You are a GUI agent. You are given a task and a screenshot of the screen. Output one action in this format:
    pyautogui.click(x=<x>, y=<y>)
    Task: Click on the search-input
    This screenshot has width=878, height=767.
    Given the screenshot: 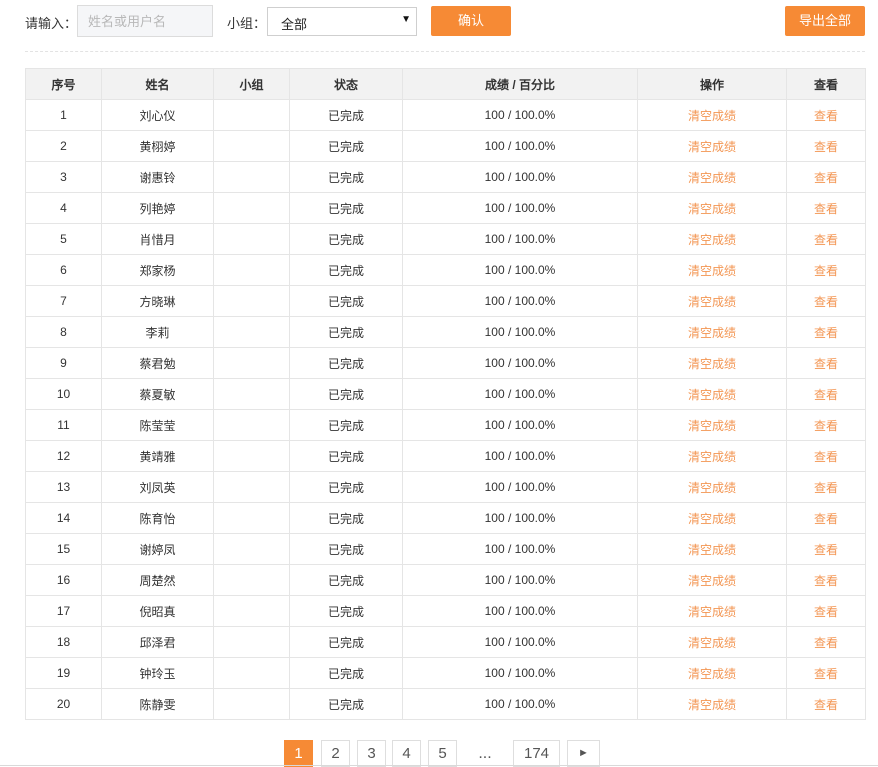 What is the action you would take?
    pyautogui.click(x=145, y=21)
    